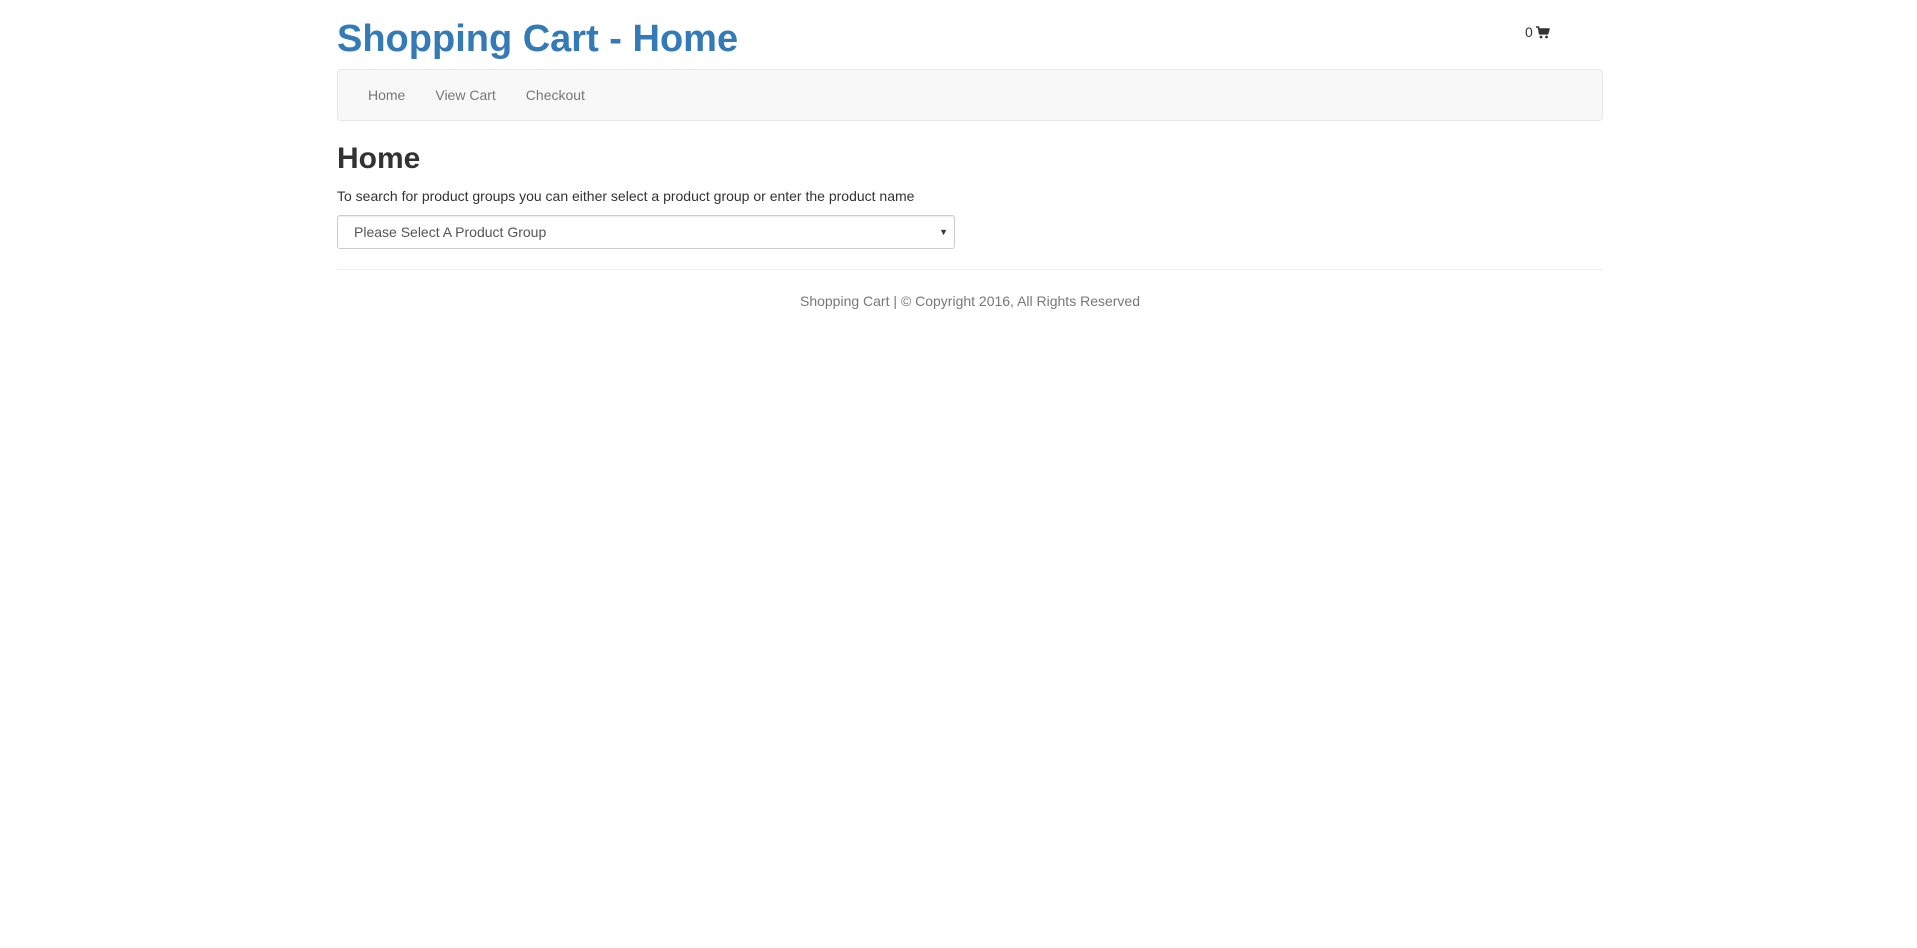  Describe the element at coordinates (450, 232) in the screenshot. I see `product-group-select-value: Please Select A Product Group` at that location.